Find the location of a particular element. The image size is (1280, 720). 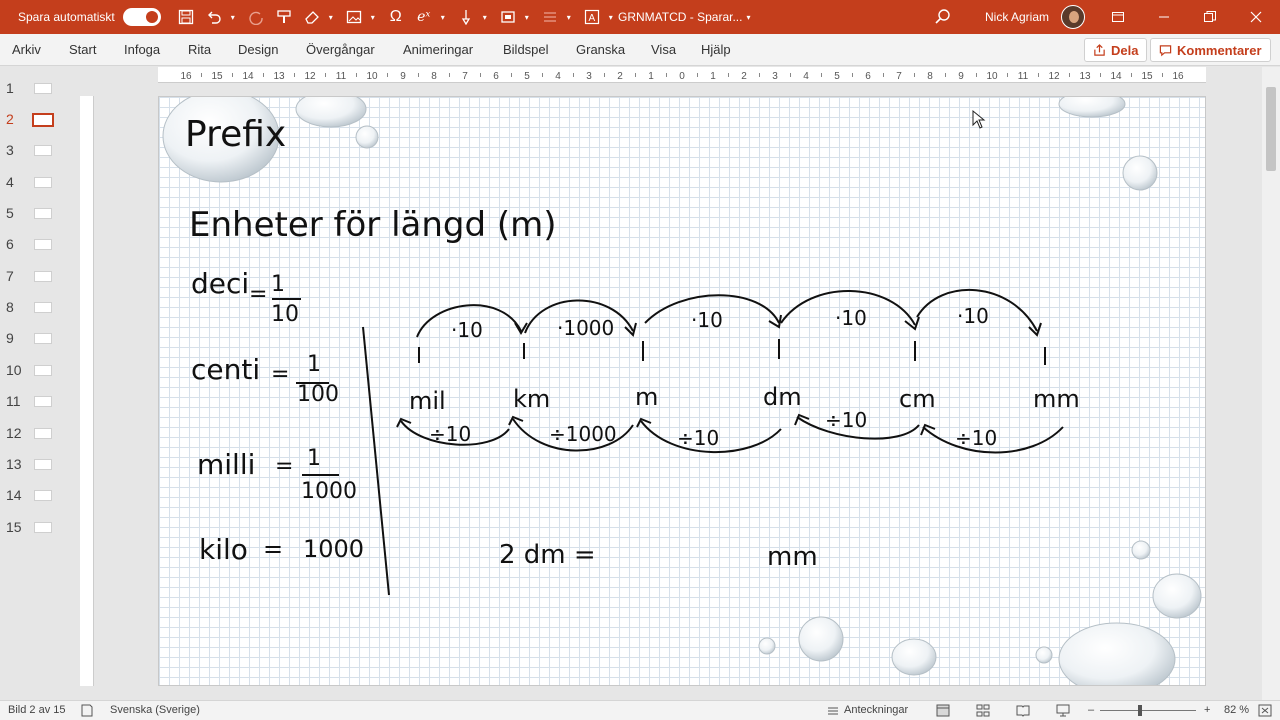

avatar is located at coordinates (1073, 17).